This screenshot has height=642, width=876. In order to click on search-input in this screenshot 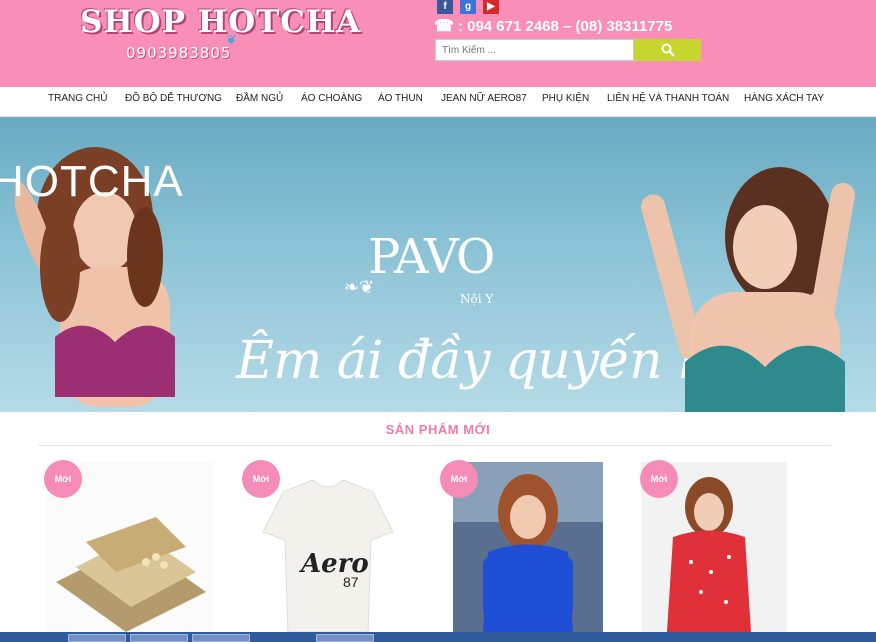, I will do `click(534, 50)`.